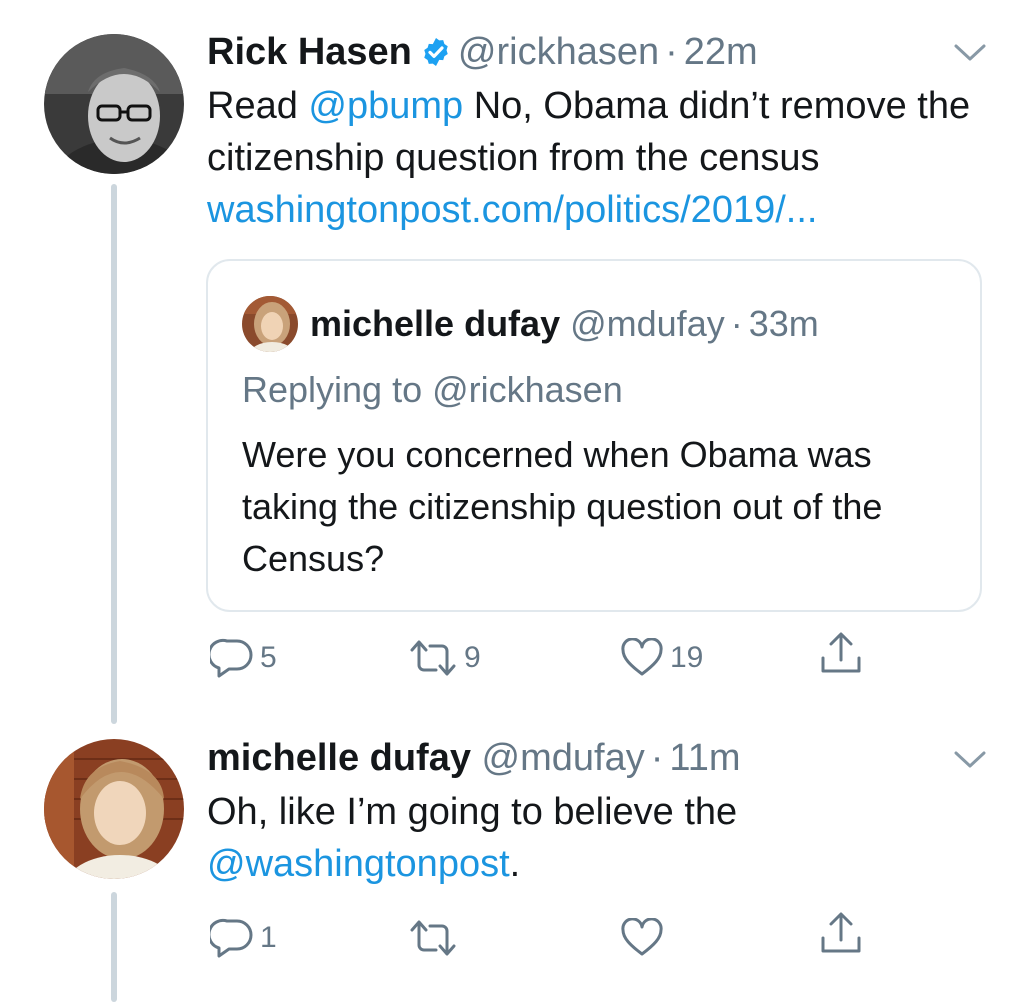 Image resolution: width=1024 pixels, height=1002 pixels. I want to click on verified-badge-icon, so click(436, 52).